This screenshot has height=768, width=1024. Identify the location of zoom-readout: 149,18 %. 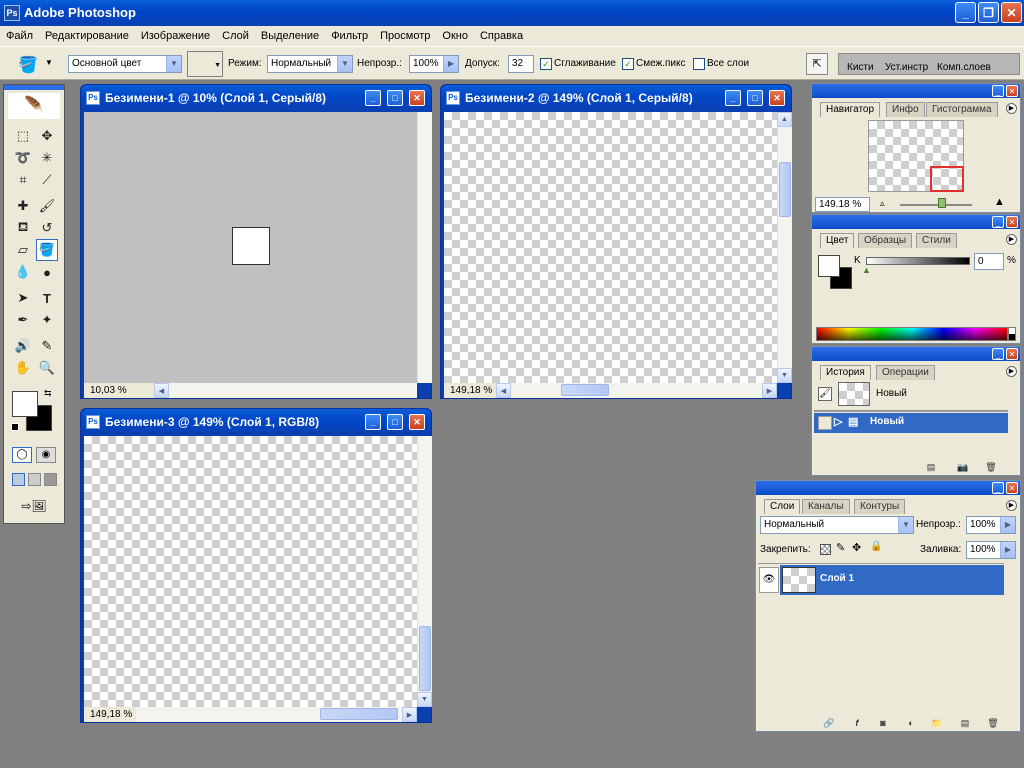
(111, 714).